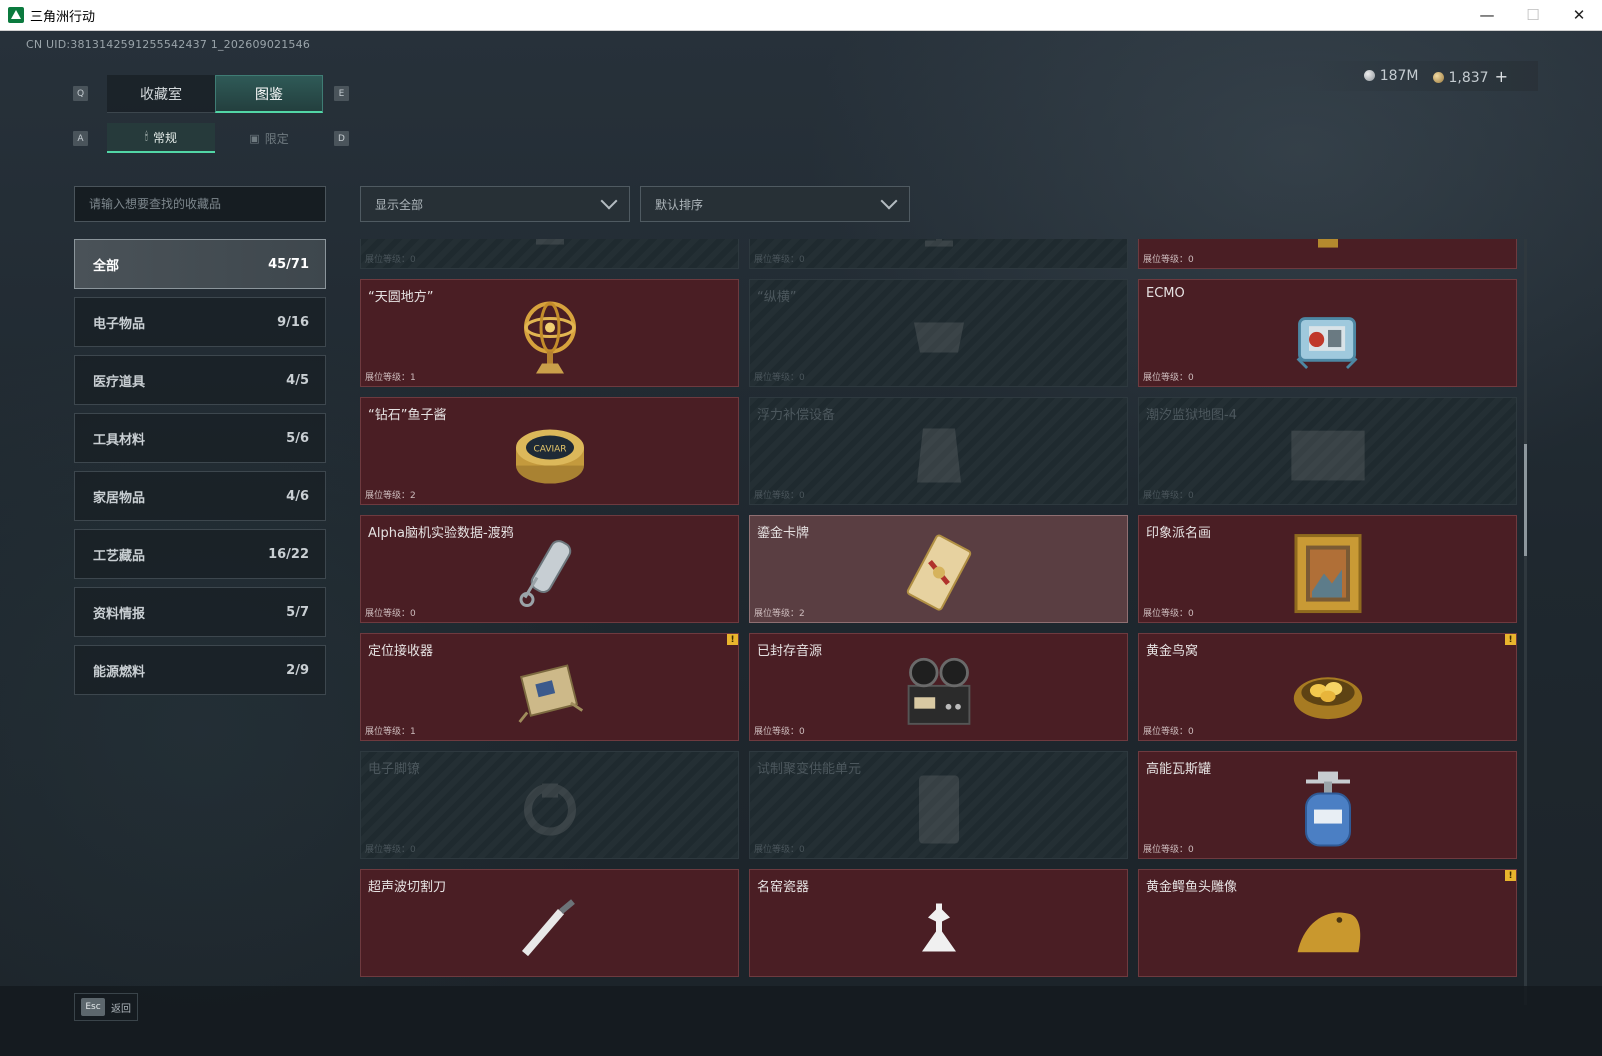 This screenshot has width=1602, height=1056. What do you see at coordinates (939, 928) in the screenshot?
I see `porcelain-icon` at bounding box center [939, 928].